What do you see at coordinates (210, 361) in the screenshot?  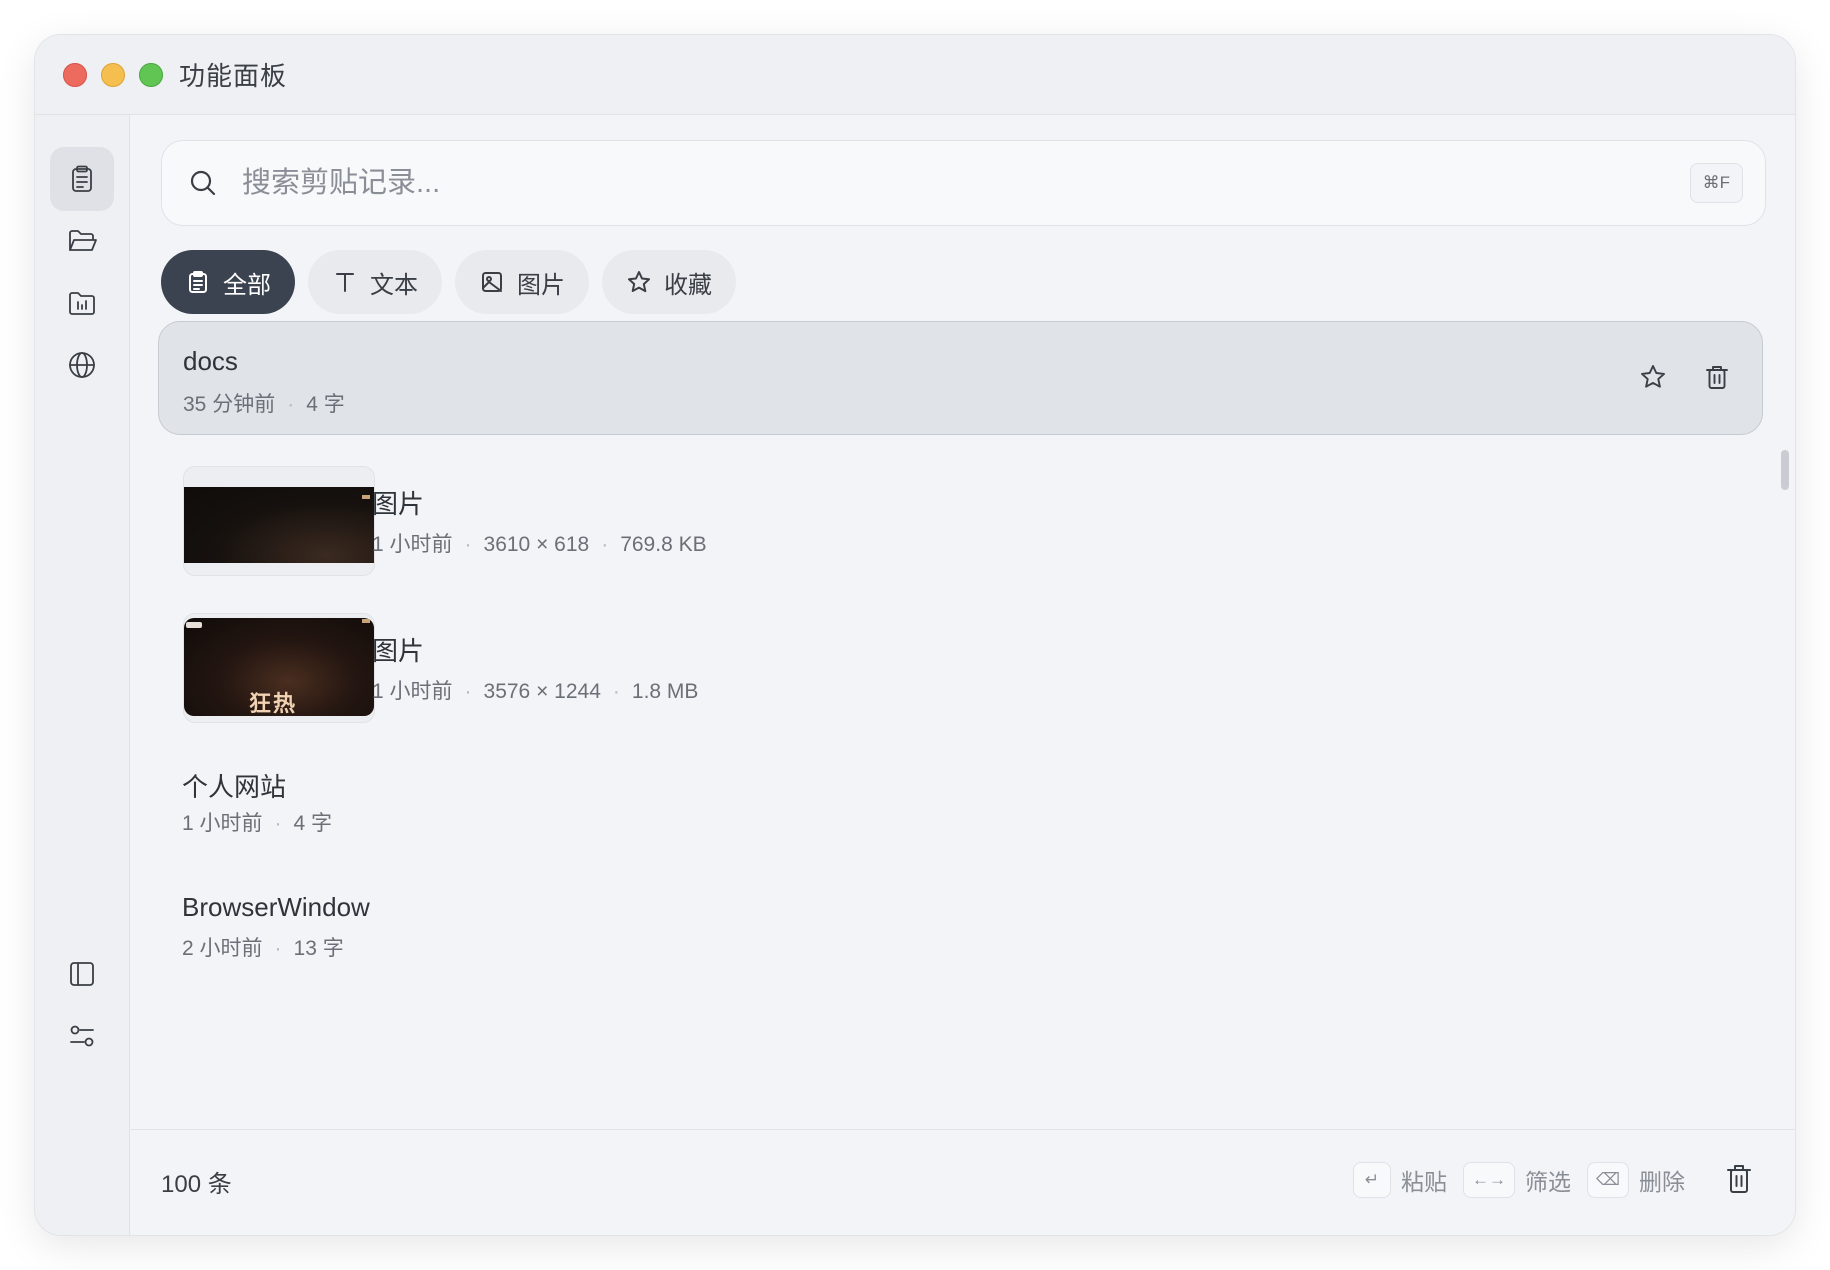 I see `item-title: docs` at bounding box center [210, 361].